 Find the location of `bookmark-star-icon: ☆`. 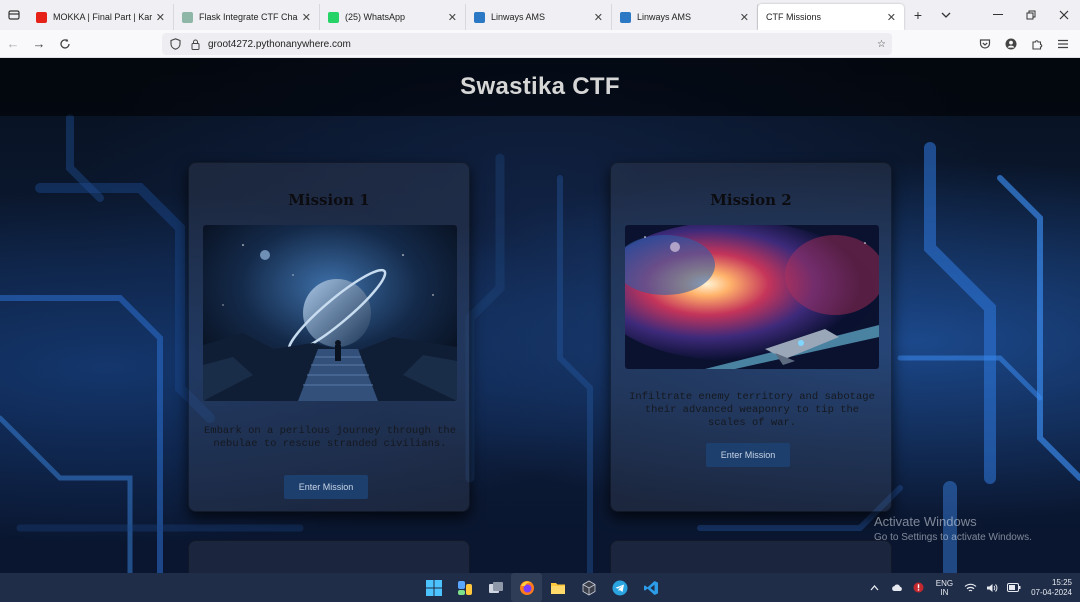

bookmark-star-icon: ☆ is located at coordinates (881, 44).